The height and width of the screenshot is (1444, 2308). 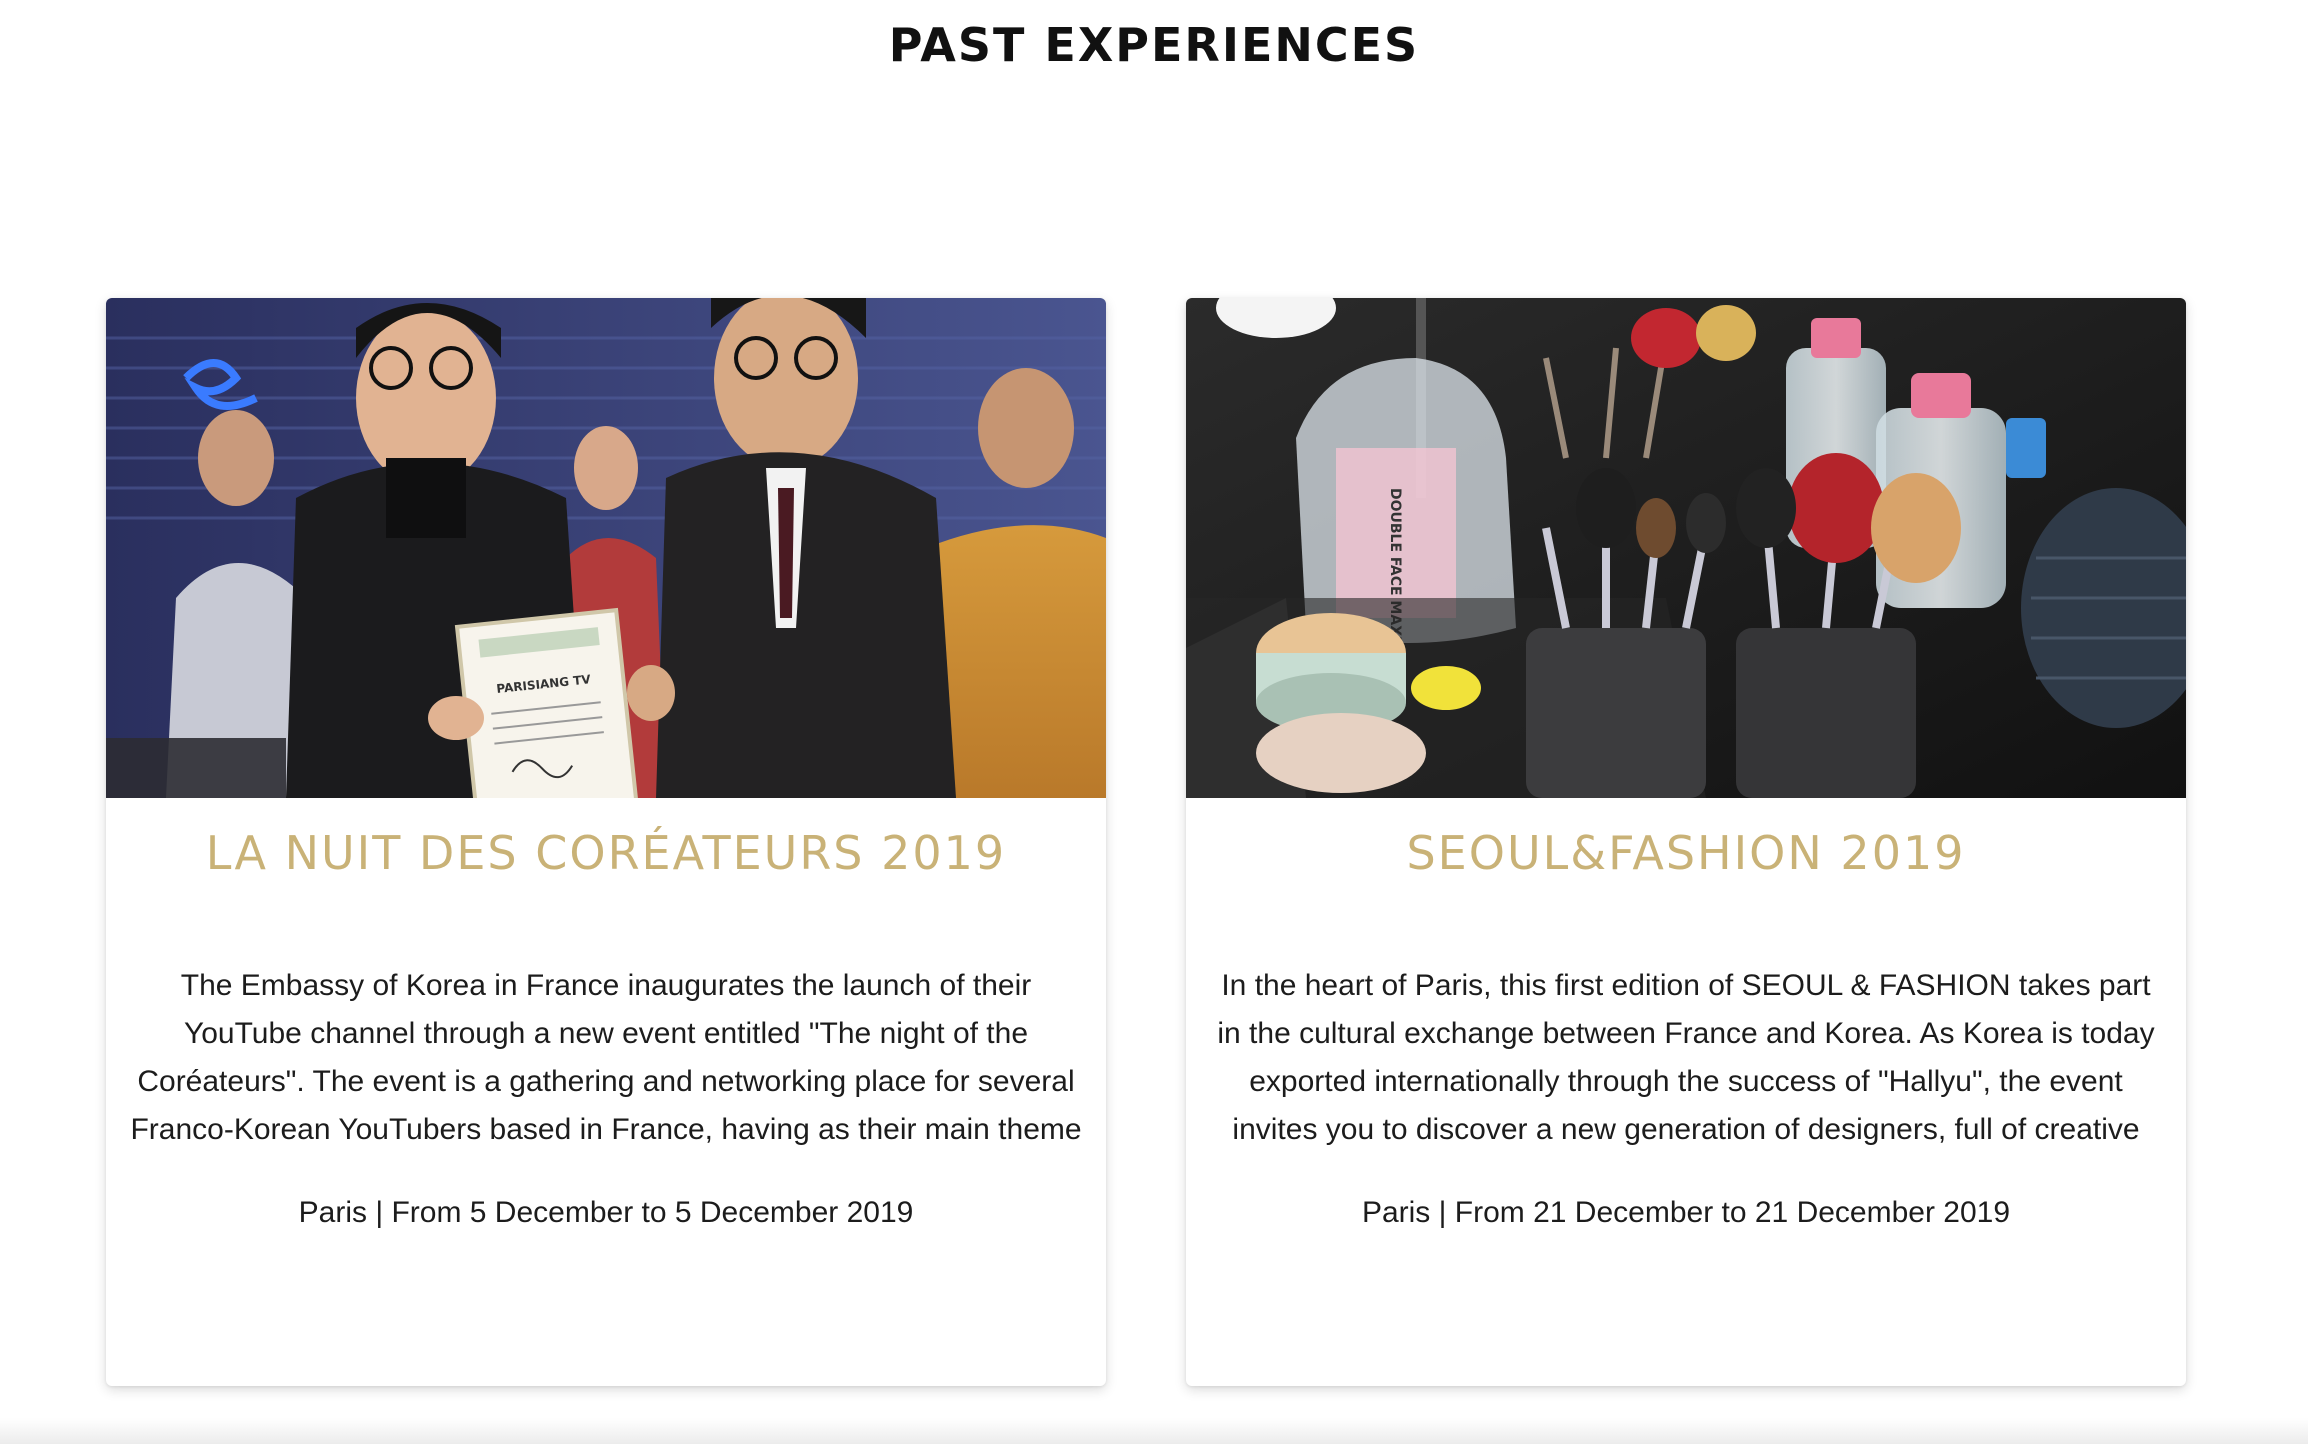 I want to click on section-title: PAST EXPERIENCES, so click(x=1154, y=45).